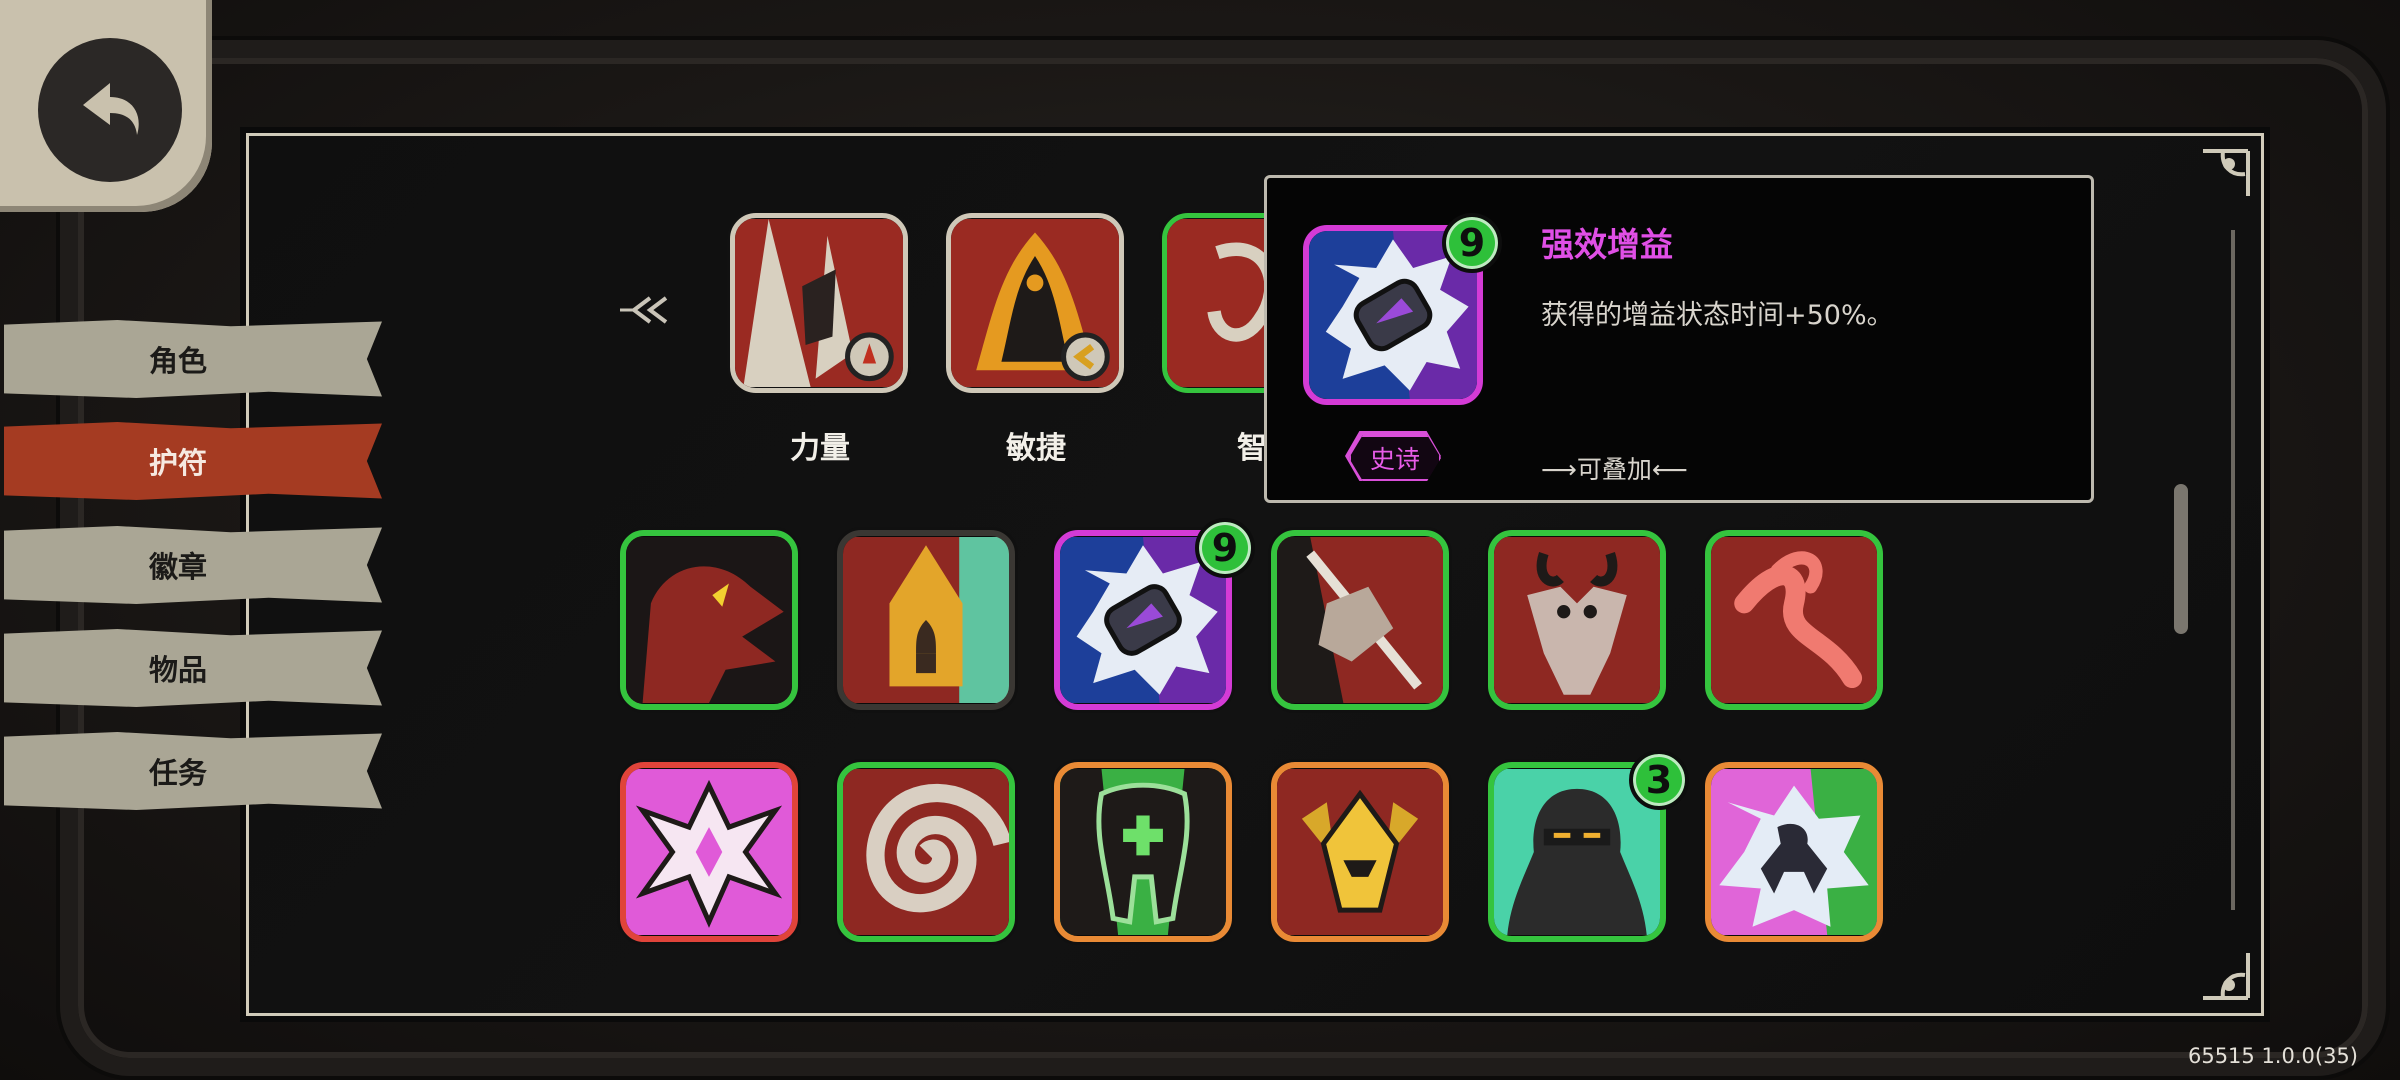 This screenshot has height=1080, width=2400. I want to click on amulet-spiral, so click(926, 852).